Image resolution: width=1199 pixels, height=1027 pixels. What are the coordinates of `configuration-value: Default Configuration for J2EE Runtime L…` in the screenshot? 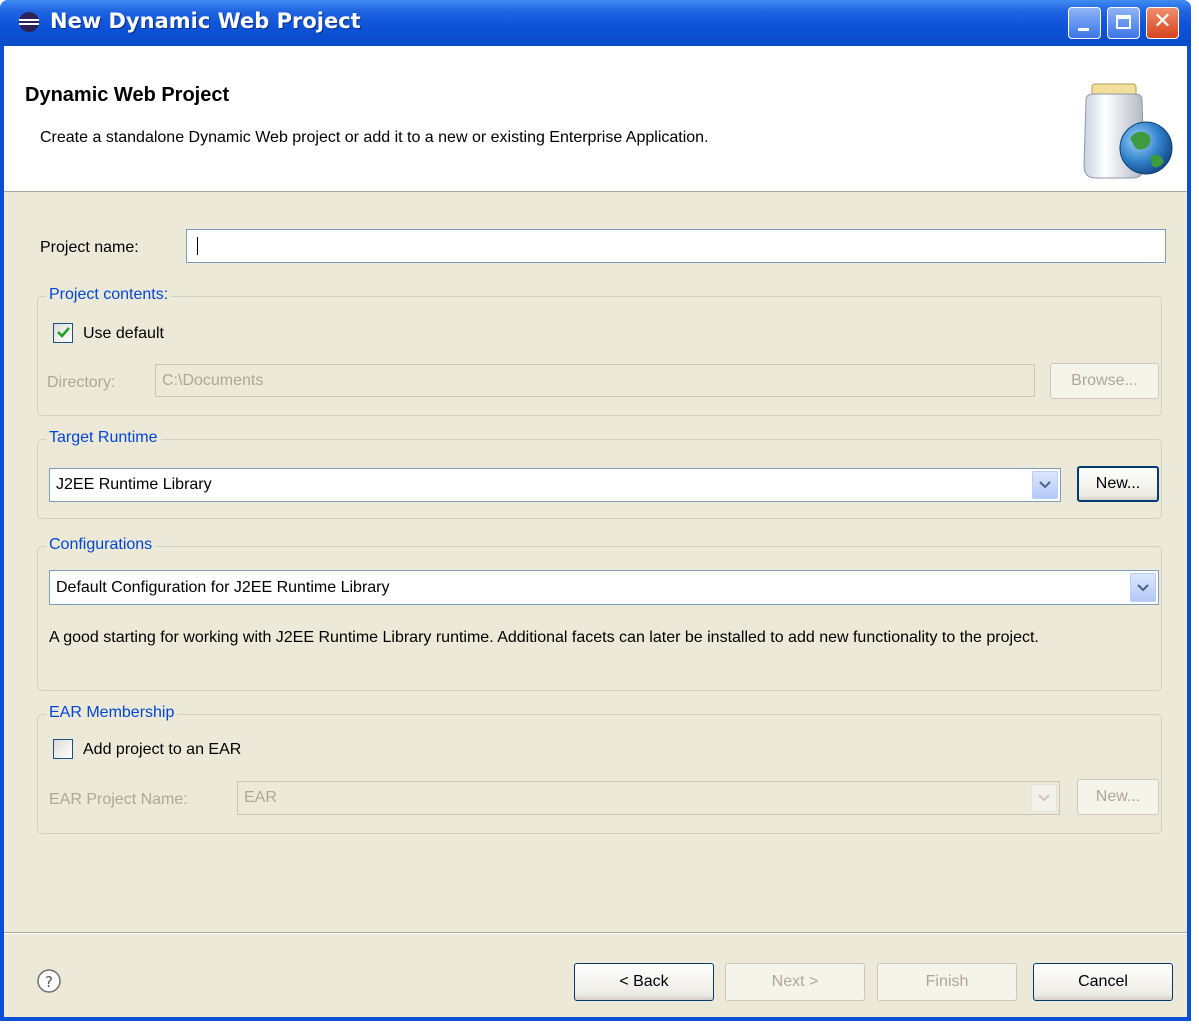 It's located at (223, 587).